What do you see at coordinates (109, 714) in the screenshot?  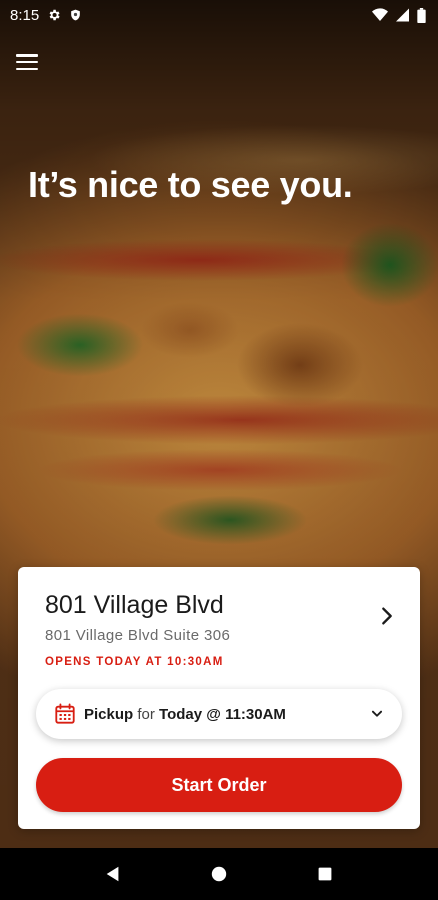 I see `order-mode: Pickup` at bounding box center [109, 714].